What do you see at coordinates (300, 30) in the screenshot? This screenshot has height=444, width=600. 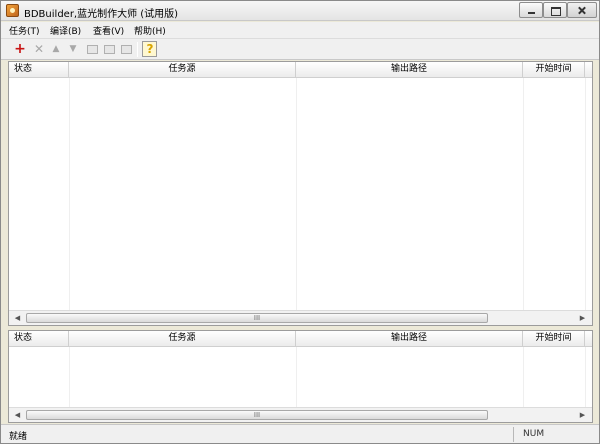 I see `menu-bar: 任务(T) 编译(B) 查看(V) 帮助(H)` at bounding box center [300, 30].